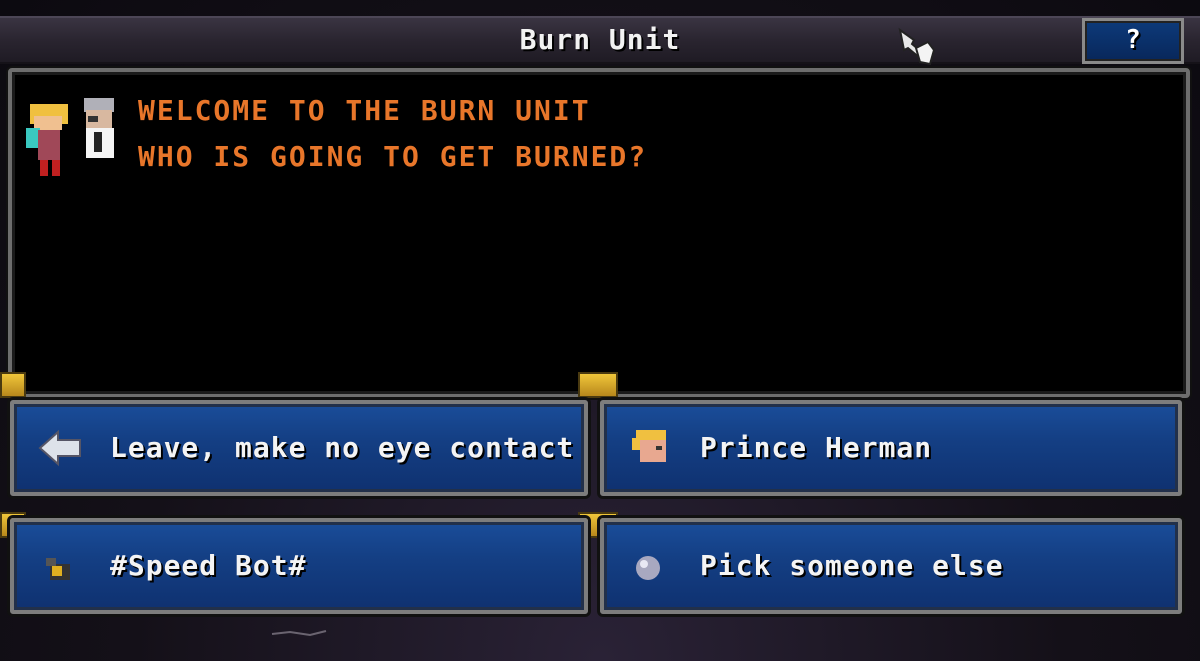 The image size is (1200, 661). I want to click on choice-label: #Speed Bot#, so click(208, 565).